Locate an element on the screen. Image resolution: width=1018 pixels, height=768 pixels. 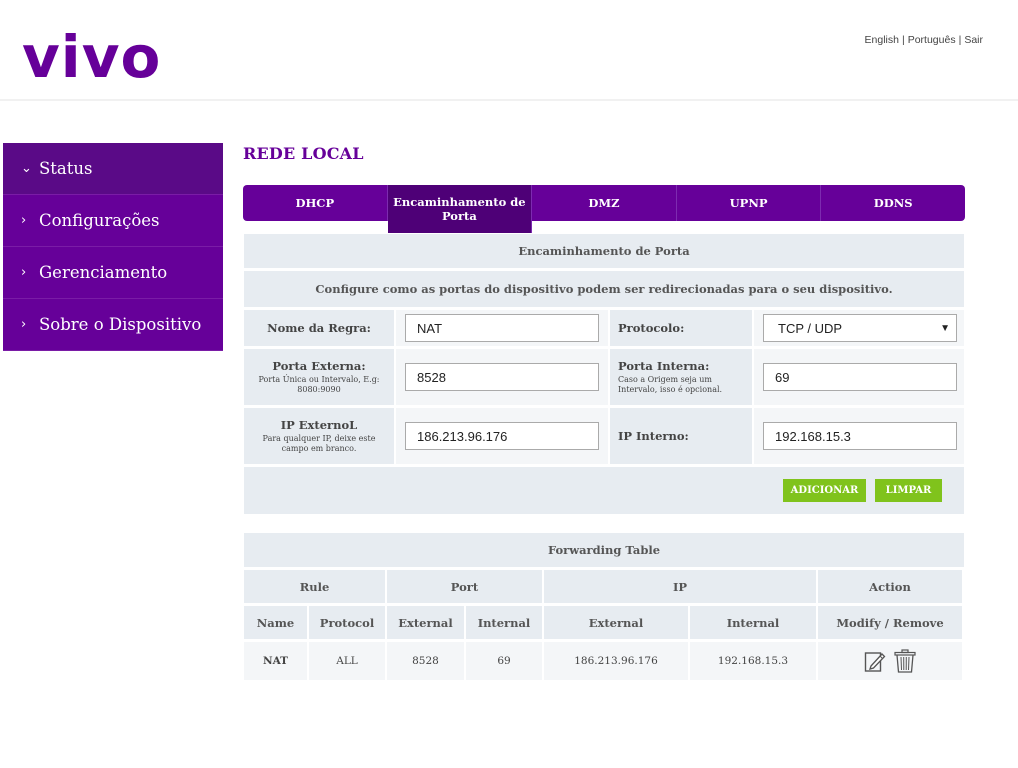
portugues-link: Português is located at coordinates (932, 40).